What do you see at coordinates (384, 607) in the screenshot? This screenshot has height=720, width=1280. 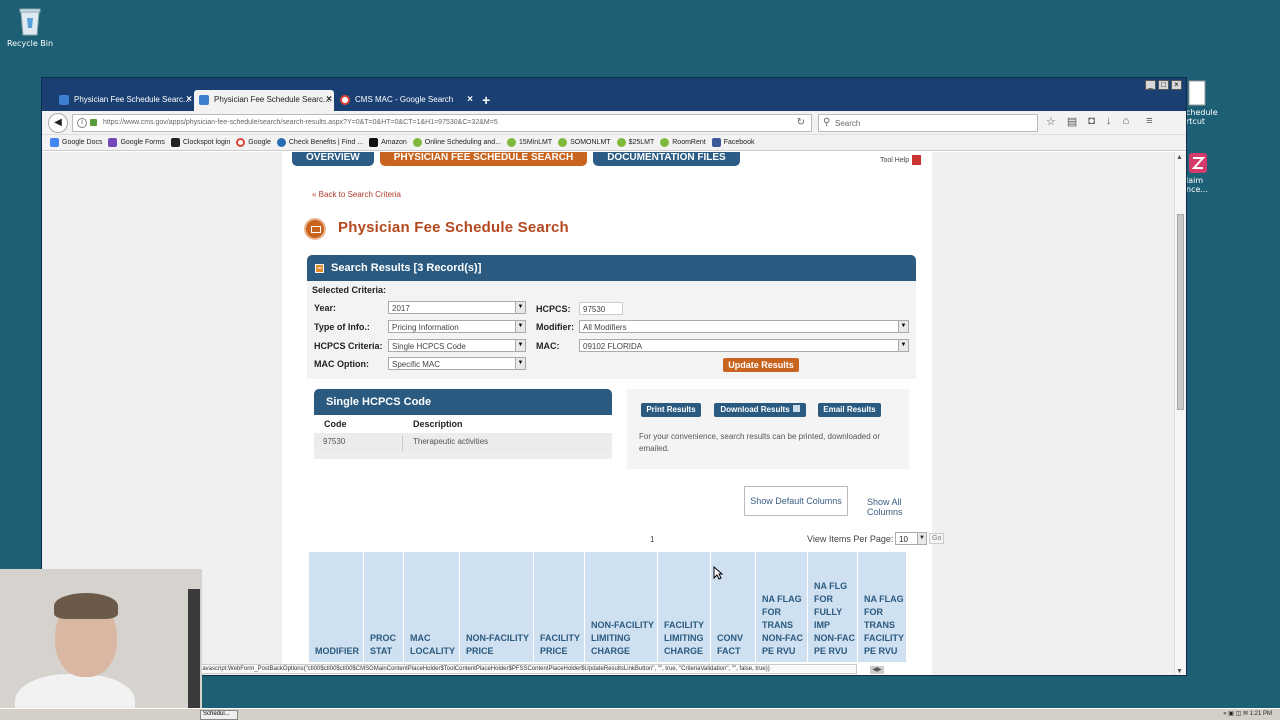 I see `column-header-proc-stat: PROC STAT` at bounding box center [384, 607].